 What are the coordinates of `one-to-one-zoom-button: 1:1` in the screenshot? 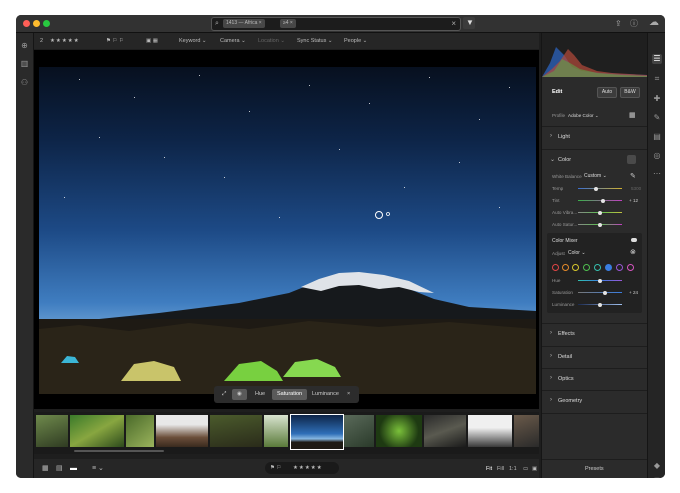 It's located at (513, 469).